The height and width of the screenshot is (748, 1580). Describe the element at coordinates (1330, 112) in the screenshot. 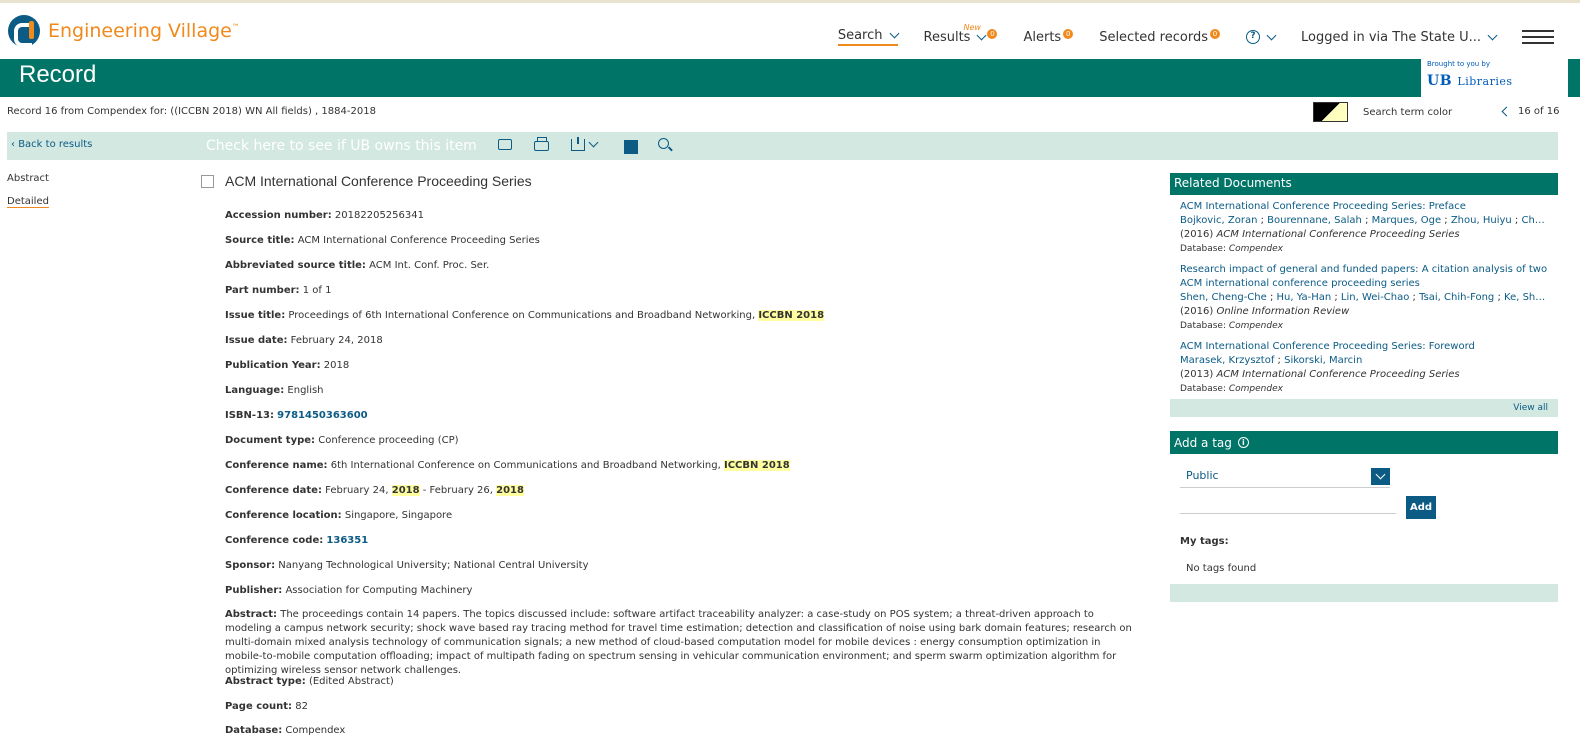

I see `color-swatch-icon` at that location.